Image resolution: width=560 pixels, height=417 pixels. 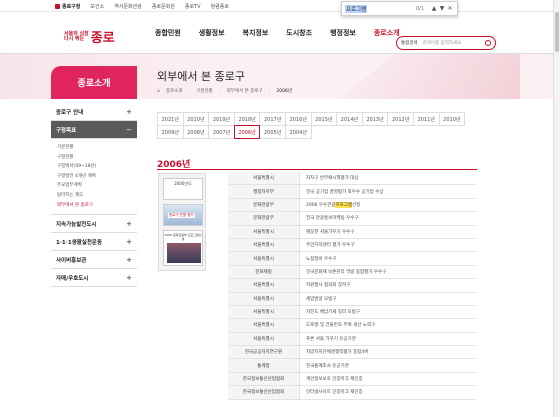 What do you see at coordinates (352, 339) in the screenshot?
I see `table-row: 서울특별시 푸른 서울 가꾸기 유공기관` at bounding box center [352, 339].